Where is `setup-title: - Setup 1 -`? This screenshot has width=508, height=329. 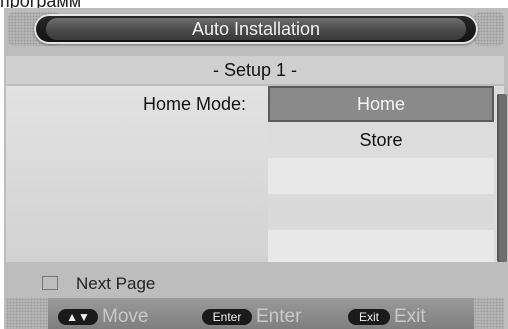 setup-title: - Setup 1 - is located at coordinates (255, 70).